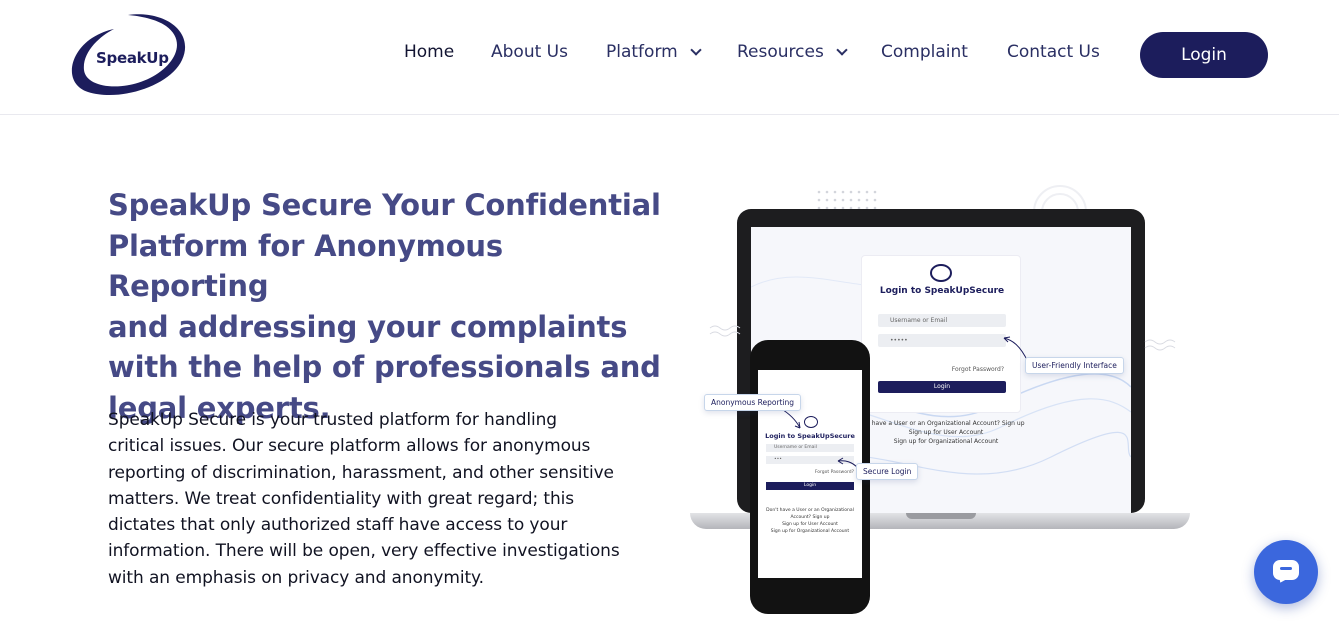 The image size is (1339, 621). Describe the element at coordinates (1074, 365) in the screenshot. I see `callout-user-friendly: User-Friendly Interface` at that location.